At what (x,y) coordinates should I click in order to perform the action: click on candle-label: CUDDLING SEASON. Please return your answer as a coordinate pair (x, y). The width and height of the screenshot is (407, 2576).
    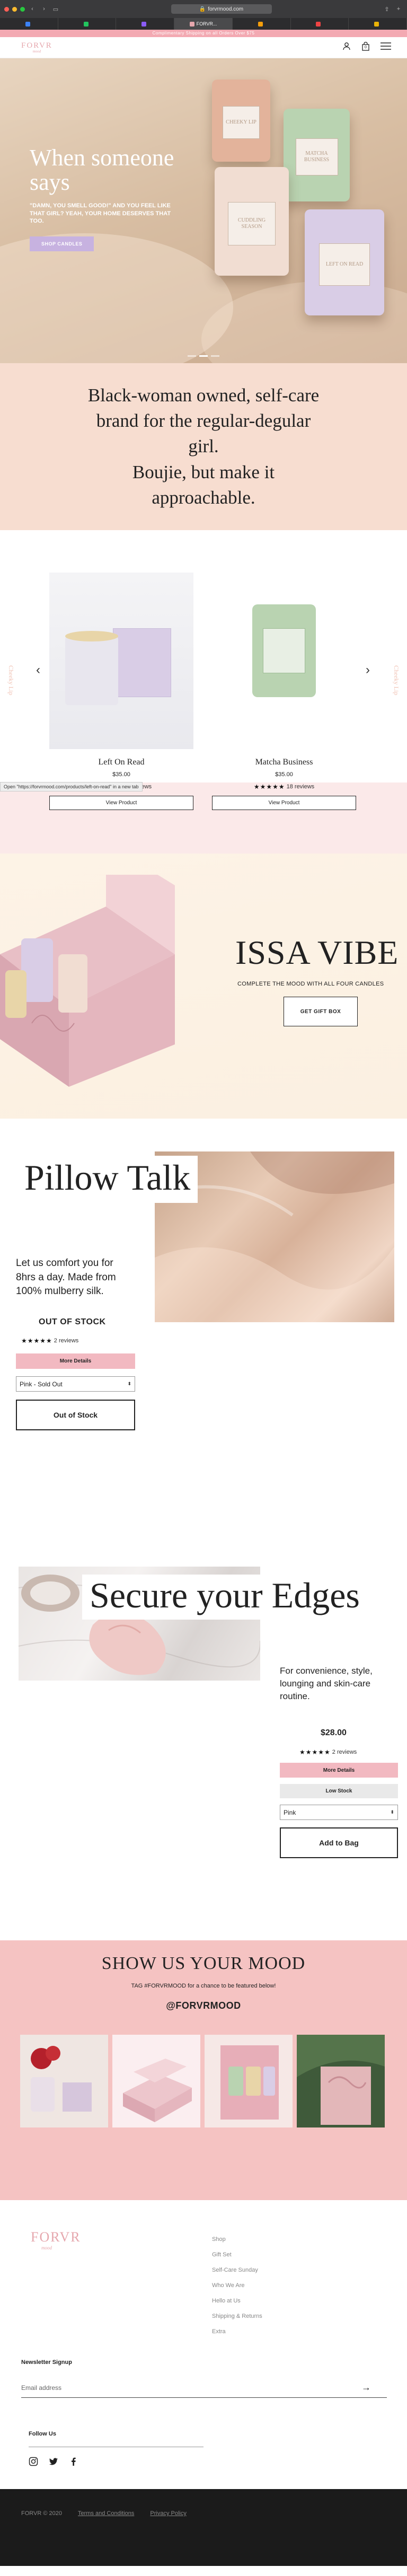
    Looking at the image, I should click on (252, 223).